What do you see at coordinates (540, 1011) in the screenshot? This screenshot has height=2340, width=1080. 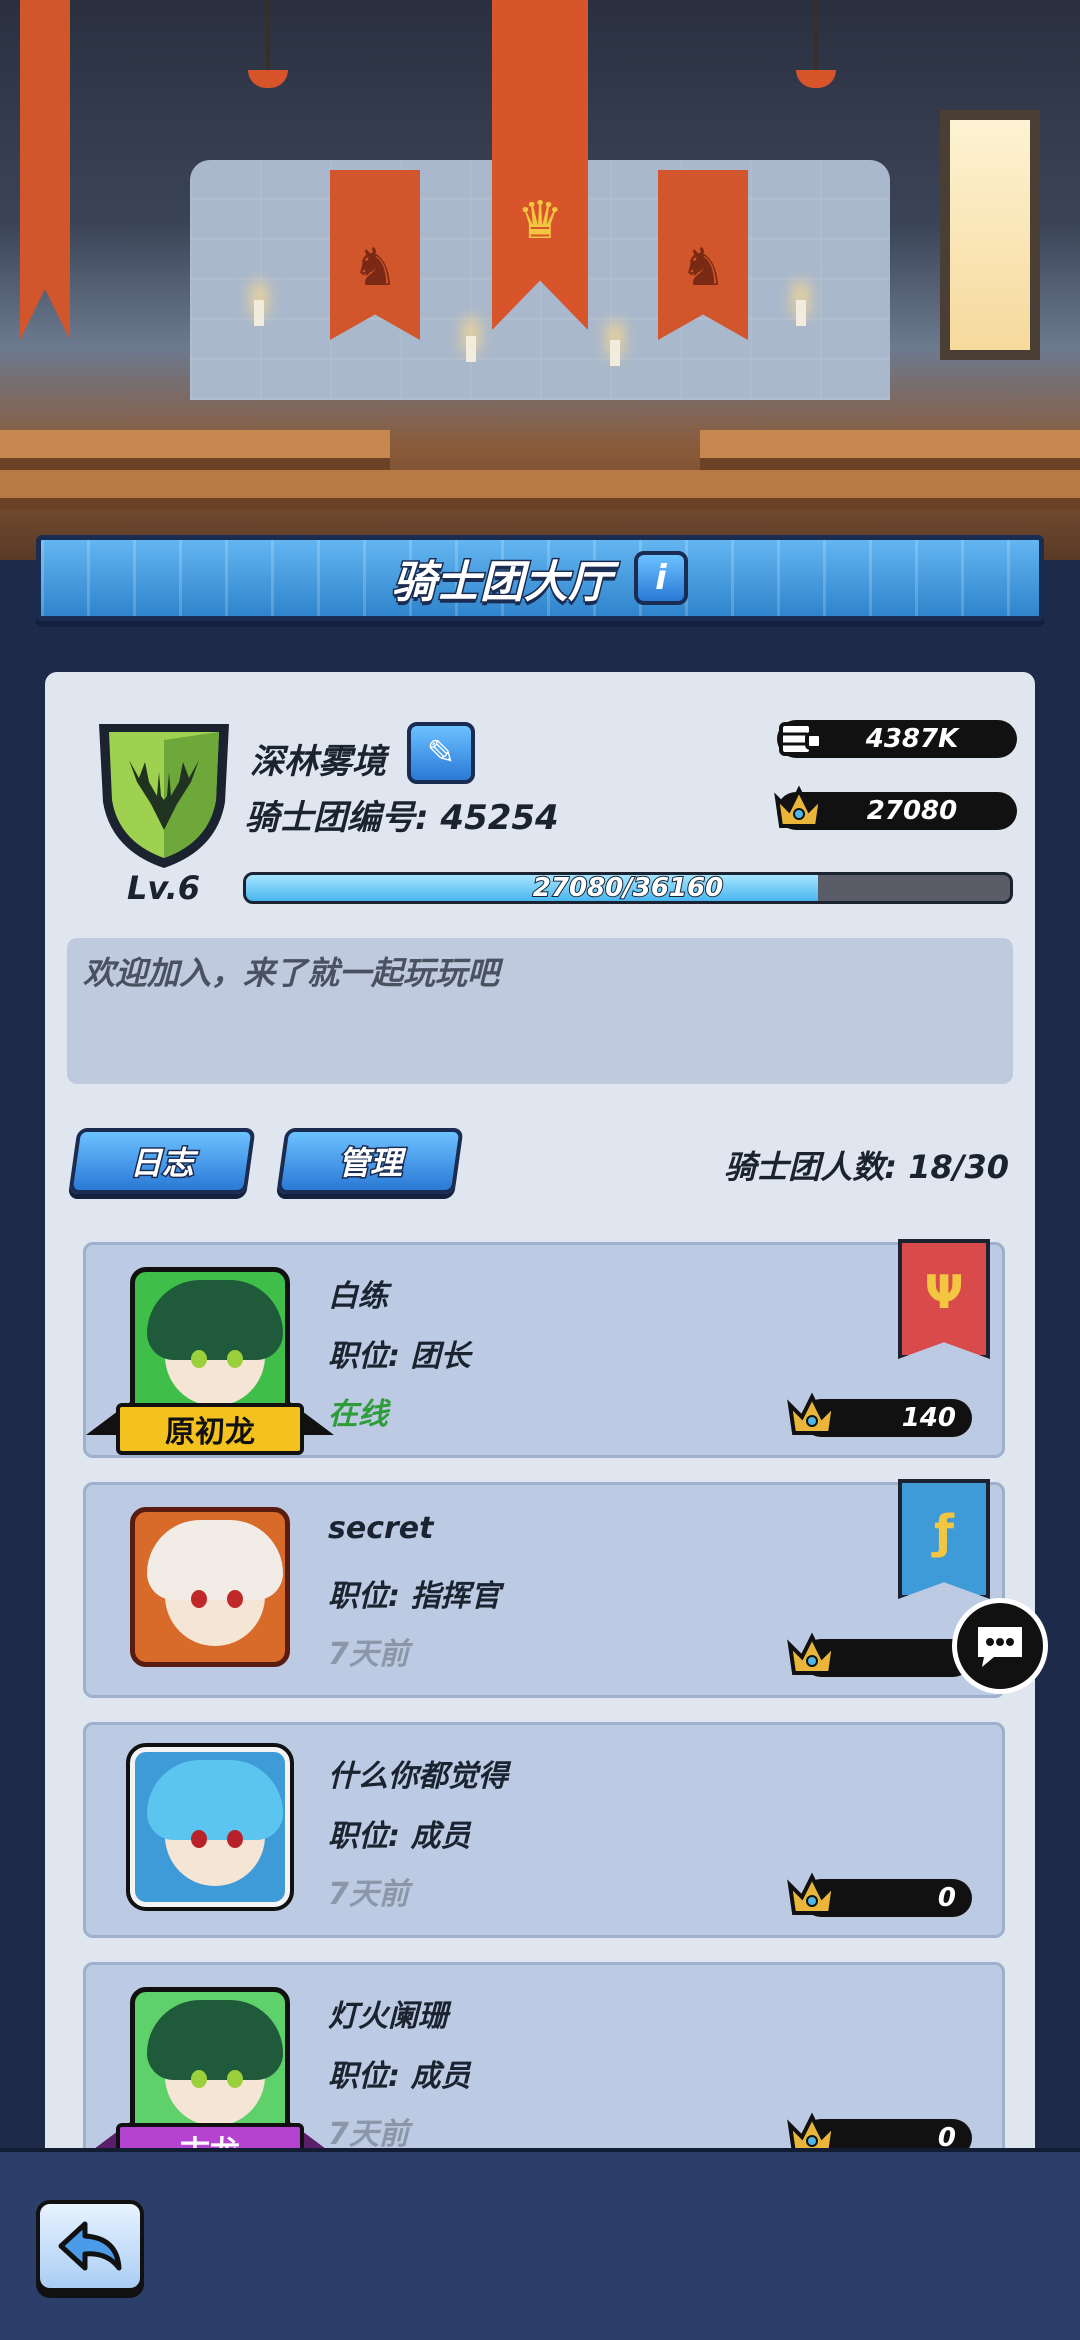 I see `guild-notice: 欢迎加入，来了就一起玩玩吧` at bounding box center [540, 1011].